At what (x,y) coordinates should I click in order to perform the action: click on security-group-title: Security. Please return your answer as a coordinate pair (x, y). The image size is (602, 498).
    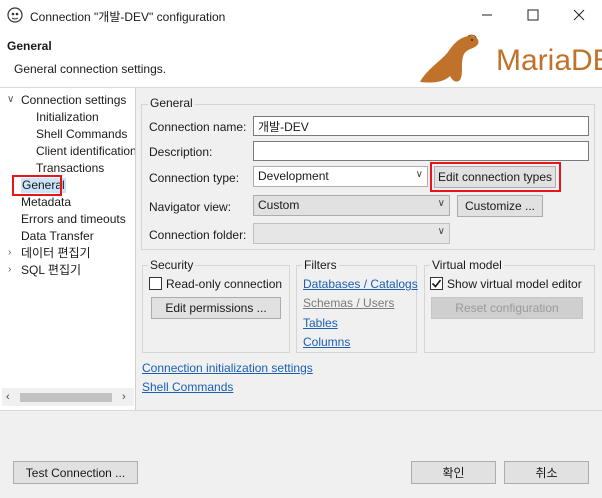
    Looking at the image, I should click on (172, 265).